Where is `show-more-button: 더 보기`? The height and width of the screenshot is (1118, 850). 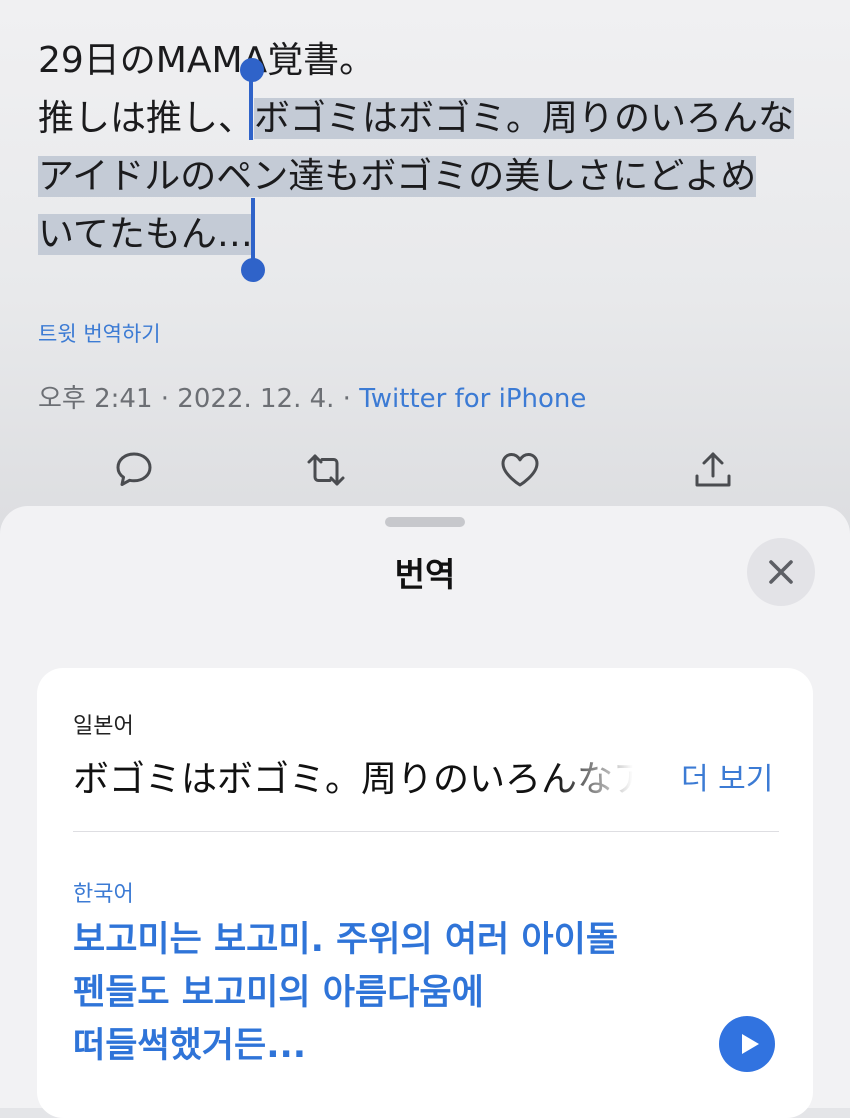
show-more-button: 더 보기 is located at coordinates (727, 776).